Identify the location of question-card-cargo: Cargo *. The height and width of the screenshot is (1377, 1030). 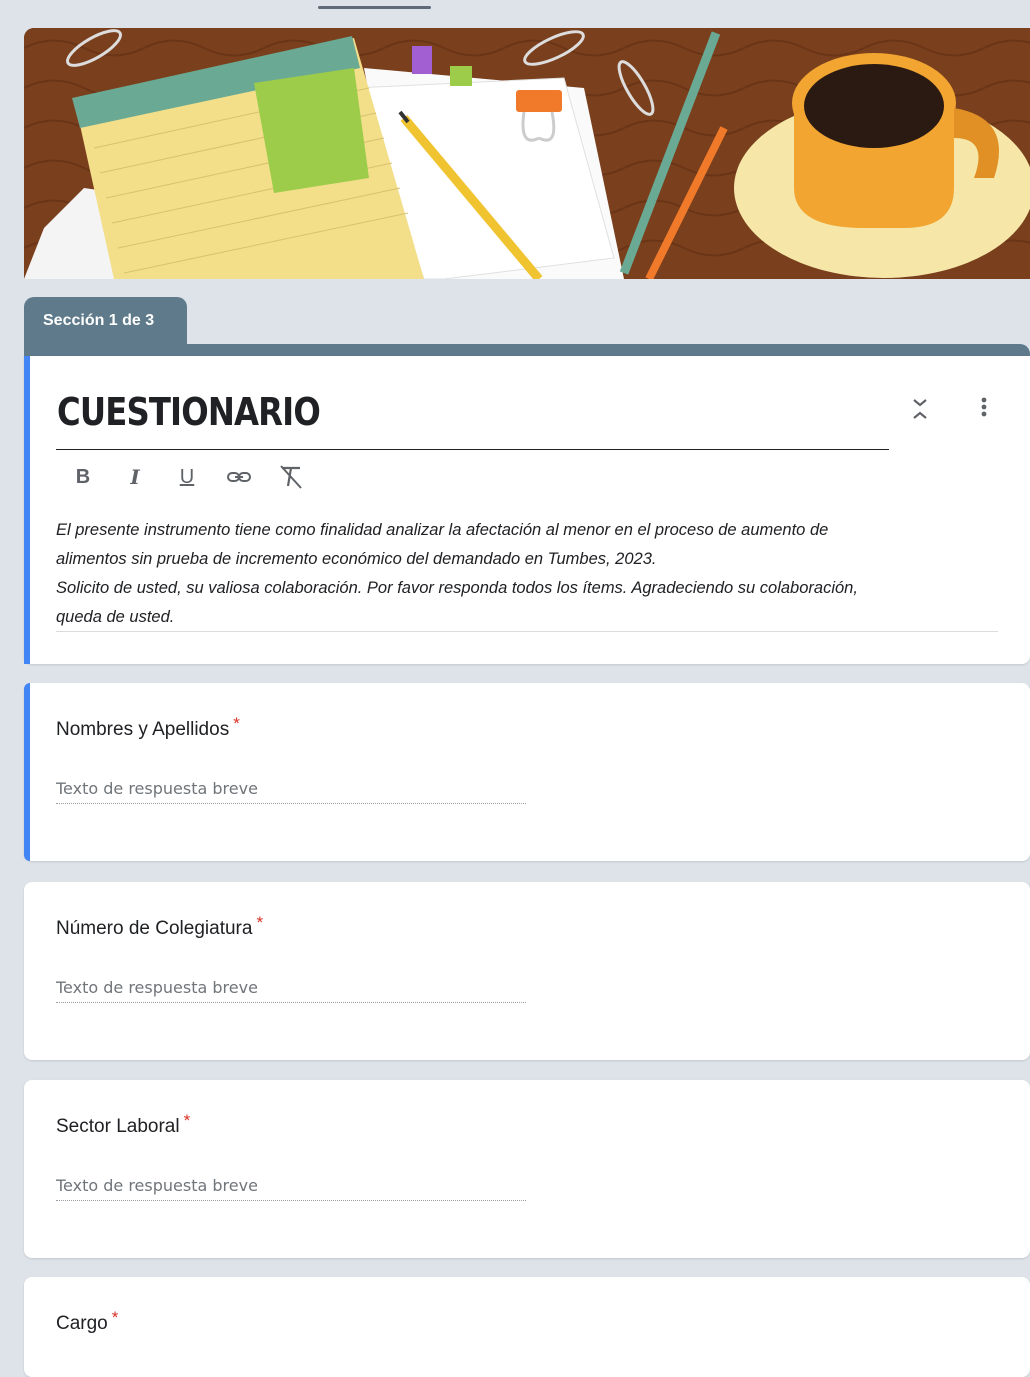
(527, 1327).